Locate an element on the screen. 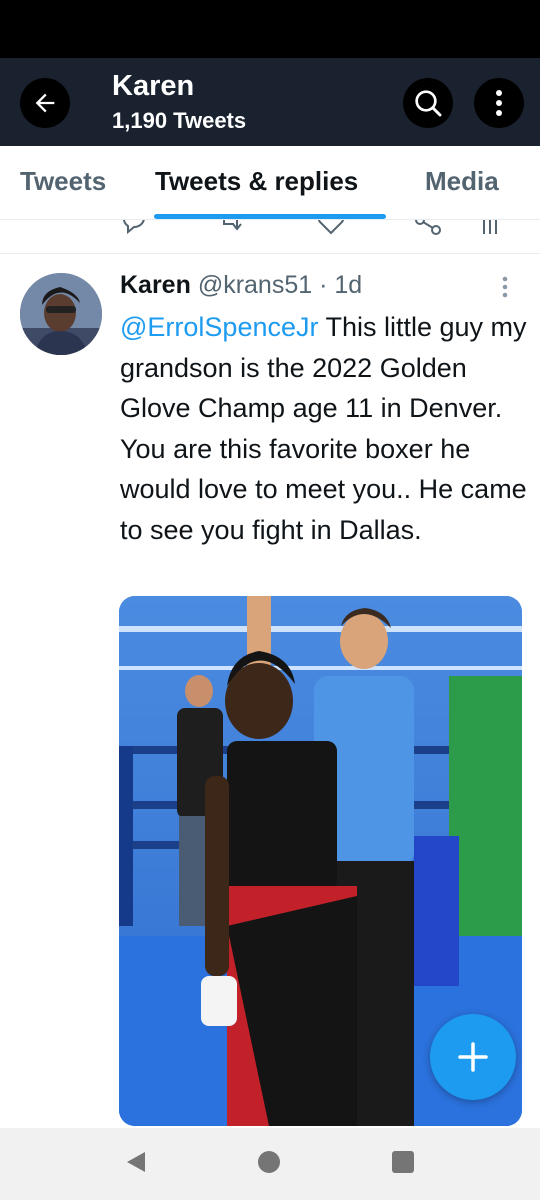 This screenshot has height=1200, width=540. nav-recents-icon is located at coordinates (403, 1162).